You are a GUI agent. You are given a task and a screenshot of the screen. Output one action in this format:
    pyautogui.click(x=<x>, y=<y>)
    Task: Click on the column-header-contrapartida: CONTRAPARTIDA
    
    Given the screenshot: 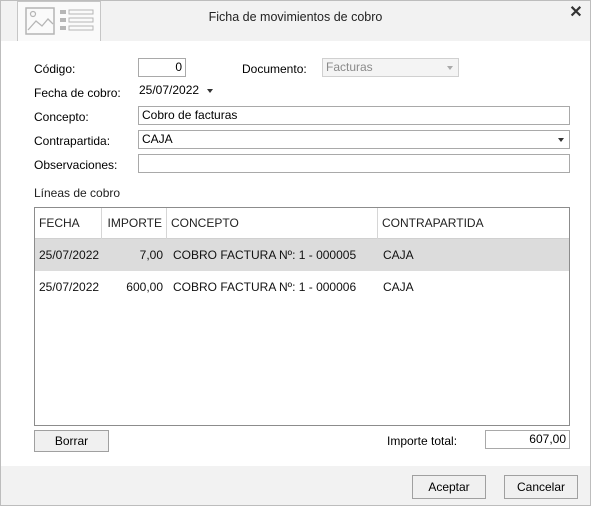 What is the action you would take?
    pyautogui.click(x=473, y=223)
    